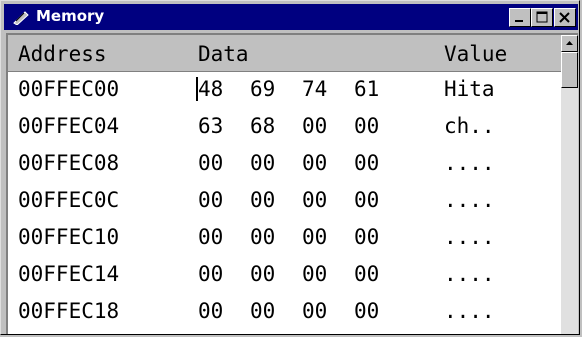 This screenshot has width=582, height=337. I want to click on address-cell: 00FFEC14, so click(69, 274).